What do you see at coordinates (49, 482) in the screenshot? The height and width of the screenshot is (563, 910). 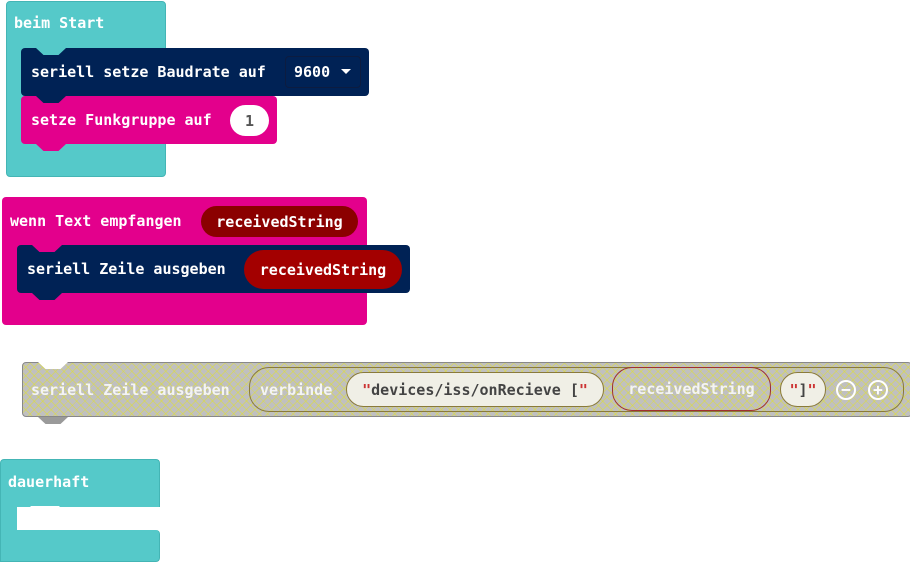 I see `forever-title: dauerhaft` at bounding box center [49, 482].